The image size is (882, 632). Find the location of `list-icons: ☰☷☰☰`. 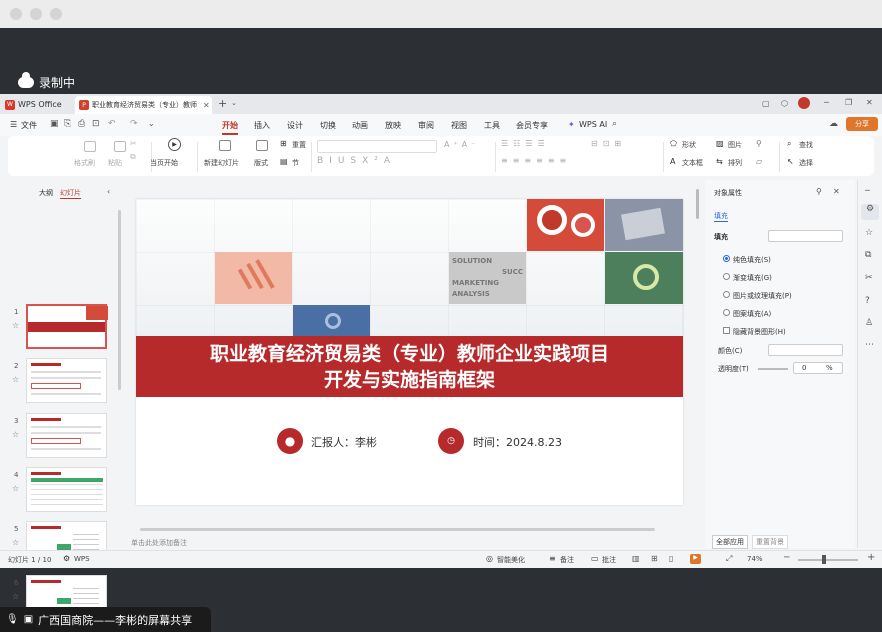

list-icons: ☰☷☰☰ is located at coordinates (525, 143).